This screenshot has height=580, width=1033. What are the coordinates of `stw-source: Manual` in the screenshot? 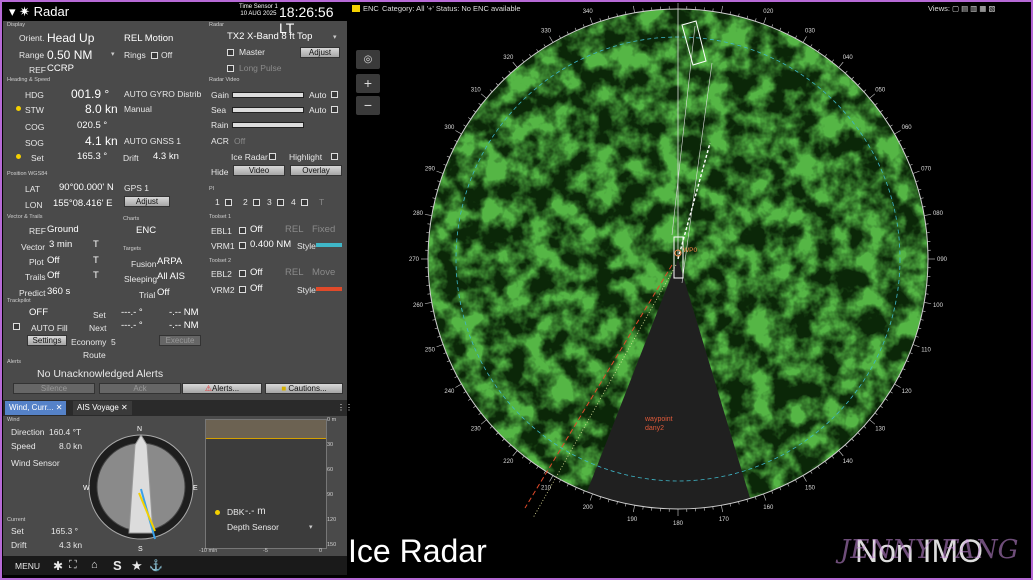 It's located at (138, 109).